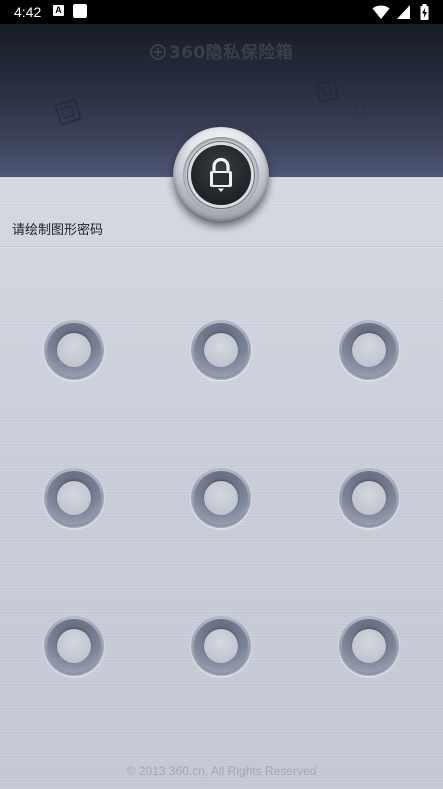 This screenshot has width=443, height=789. I want to click on notification-square-icon, so click(80, 11).